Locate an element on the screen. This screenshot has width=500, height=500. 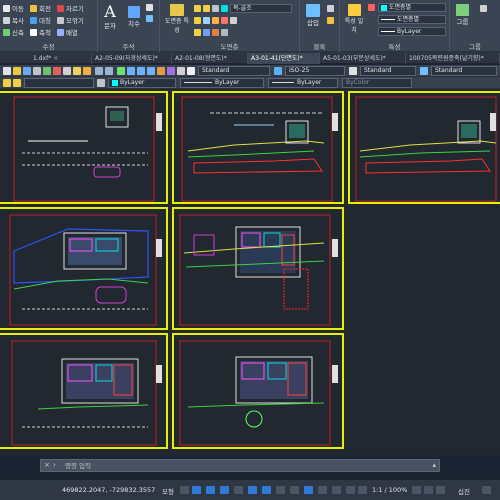
array-icon is located at coordinates (60, 32).